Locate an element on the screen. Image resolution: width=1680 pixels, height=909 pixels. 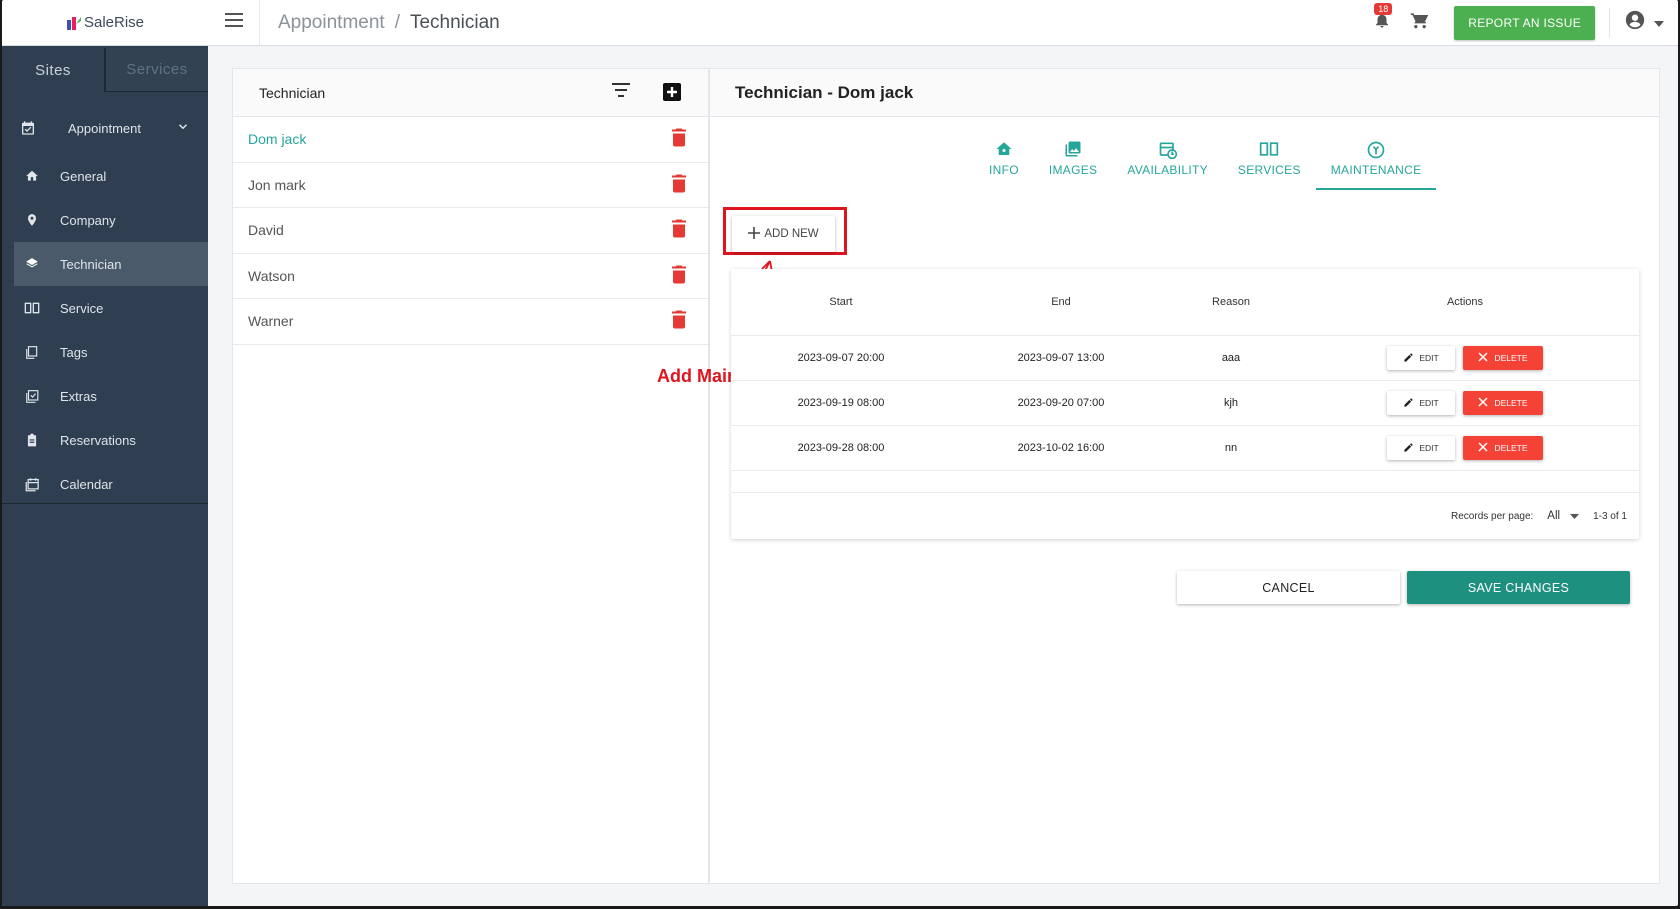
technician-name: Watson is located at coordinates (271, 275).